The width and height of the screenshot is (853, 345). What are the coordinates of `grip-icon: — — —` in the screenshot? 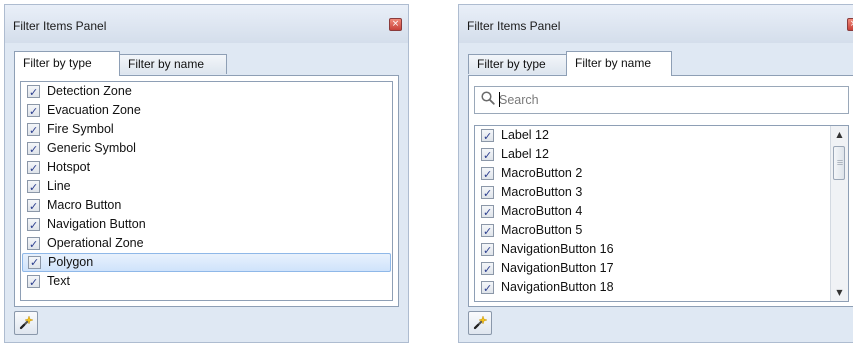 It's located at (840, 162).